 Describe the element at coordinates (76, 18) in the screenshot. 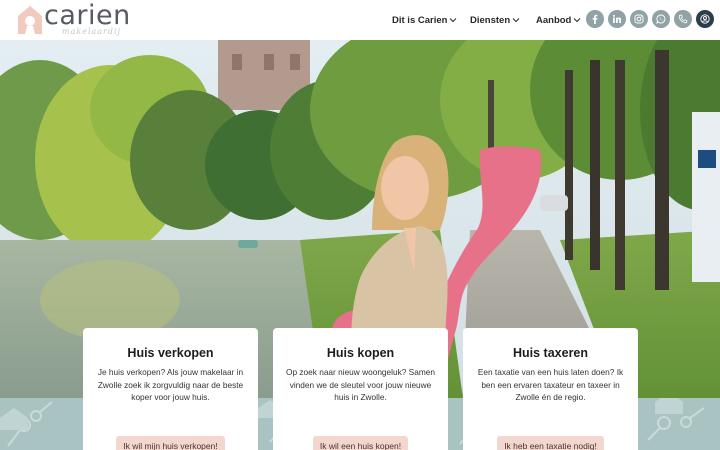

I see `site-logo: carien makelaardij` at that location.